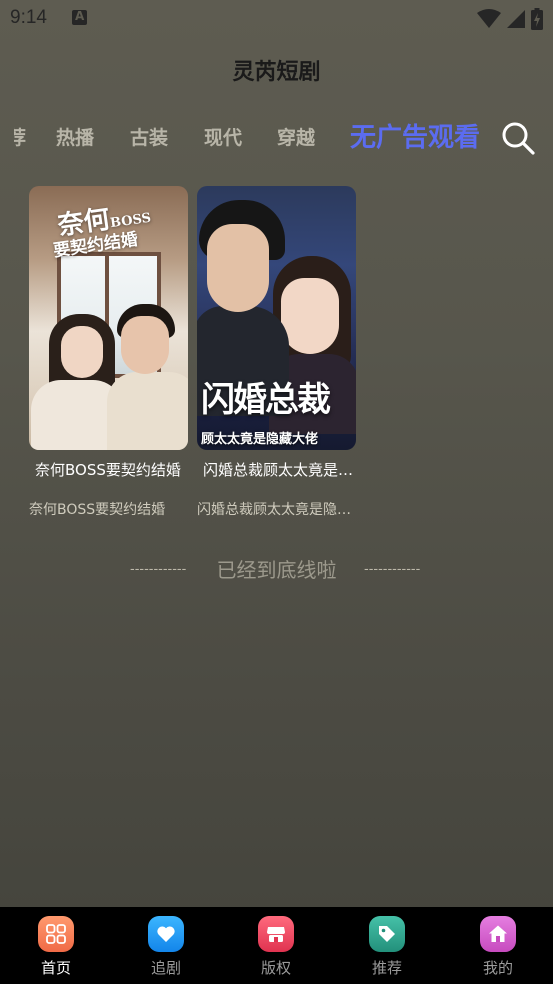 Image resolution: width=553 pixels, height=984 pixels. What do you see at coordinates (498, 934) in the screenshot?
I see `home-icon` at bounding box center [498, 934].